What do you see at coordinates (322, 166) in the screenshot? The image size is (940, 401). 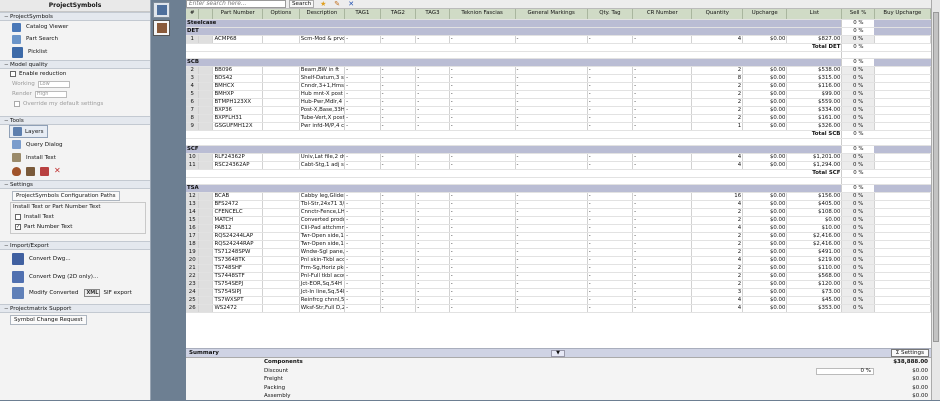 I see `description-cell: Cabt-Stg,1 adj shelf` at bounding box center [322, 166].